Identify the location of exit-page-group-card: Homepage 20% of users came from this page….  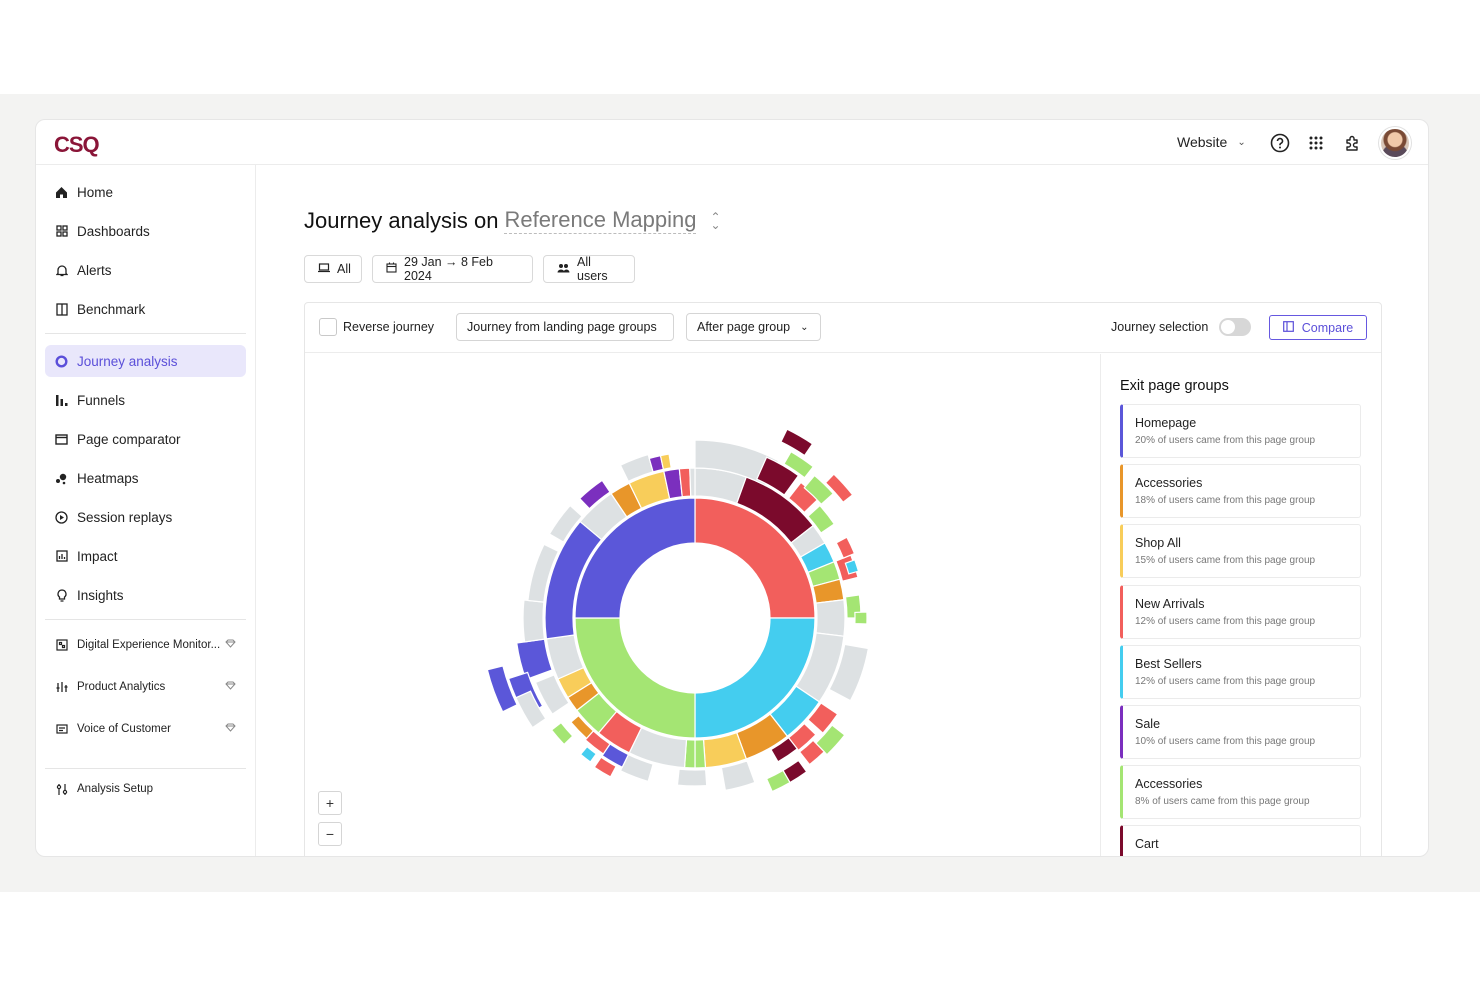
(1240, 431).